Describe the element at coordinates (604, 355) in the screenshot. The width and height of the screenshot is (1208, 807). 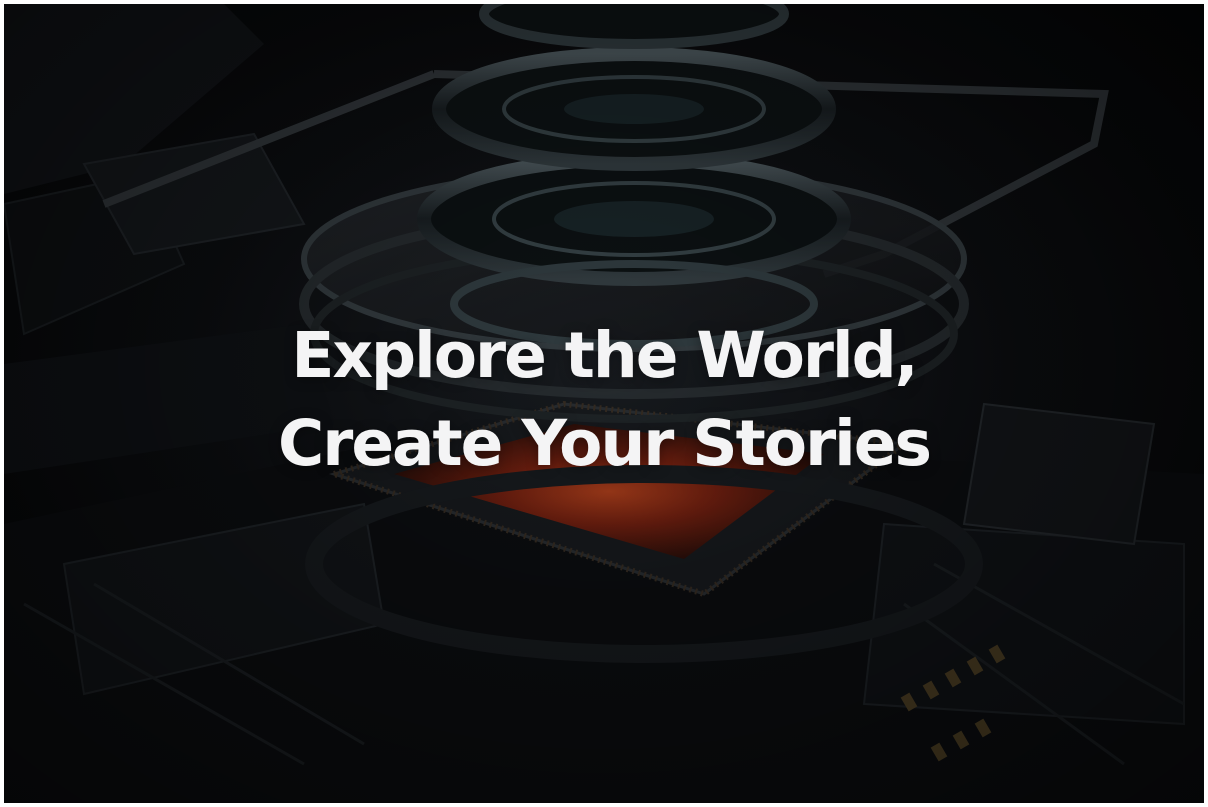
I see `headline-line-1: Explore the World,` at that location.